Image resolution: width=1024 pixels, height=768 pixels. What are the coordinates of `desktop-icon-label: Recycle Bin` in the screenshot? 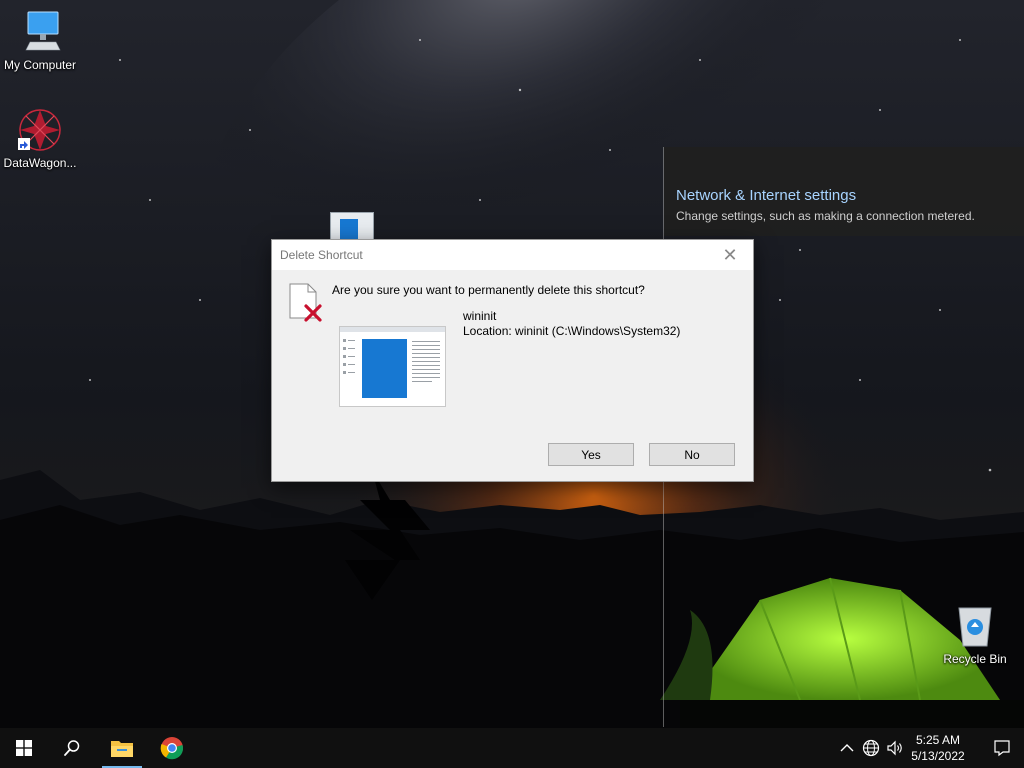 It's located at (975, 659).